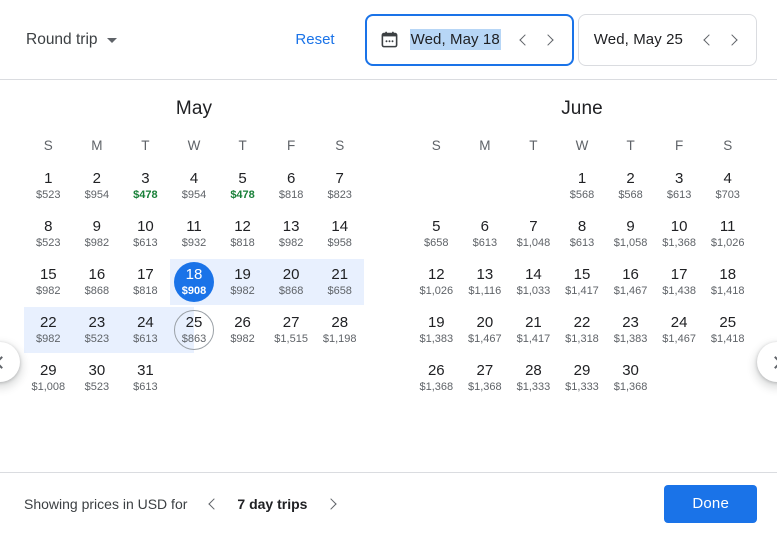  What do you see at coordinates (291, 330) in the screenshot?
I see `day-cell: 27 $1,515` at bounding box center [291, 330].